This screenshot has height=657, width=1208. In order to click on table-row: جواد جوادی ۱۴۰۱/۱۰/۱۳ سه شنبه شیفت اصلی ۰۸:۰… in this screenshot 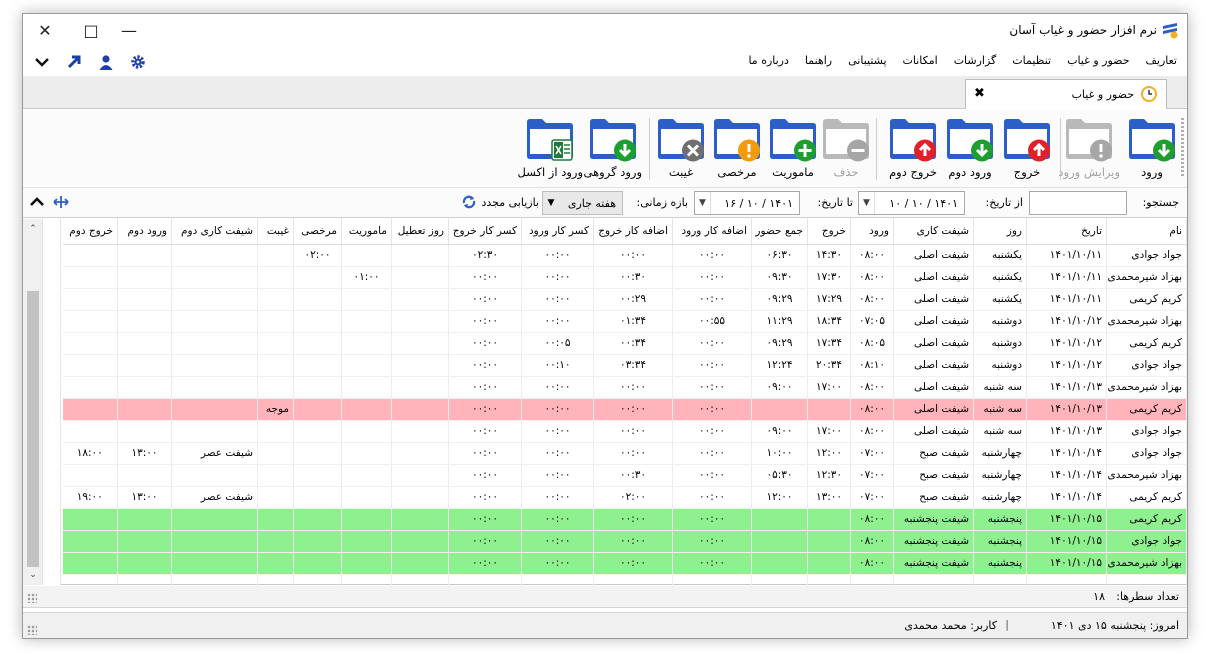, I will do `click(624, 431)`.